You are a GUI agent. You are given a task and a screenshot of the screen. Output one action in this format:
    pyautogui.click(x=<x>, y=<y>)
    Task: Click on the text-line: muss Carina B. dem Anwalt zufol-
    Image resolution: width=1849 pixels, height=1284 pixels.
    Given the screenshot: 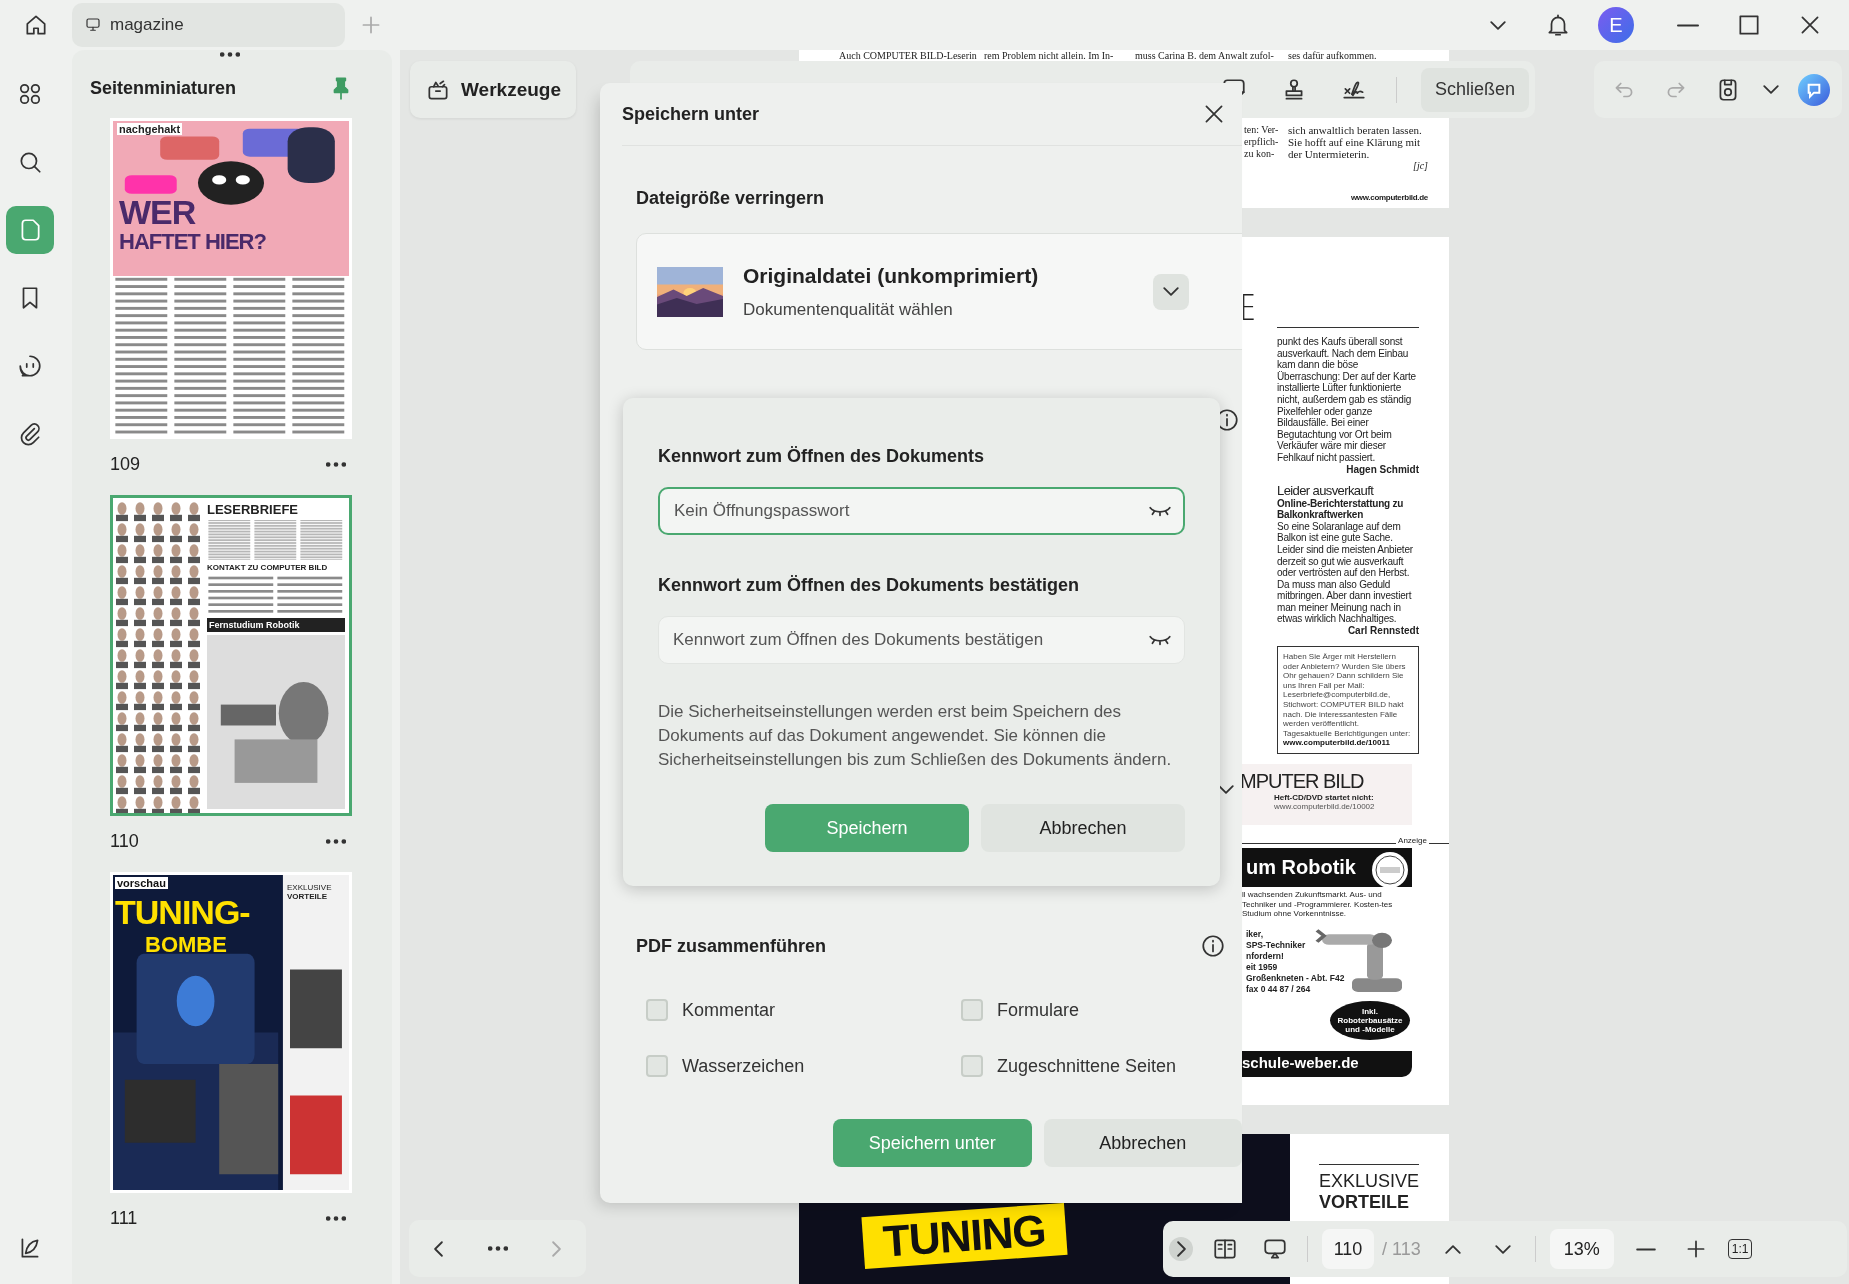 What is the action you would take?
    pyautogui.click(x=1205, y=56)
    